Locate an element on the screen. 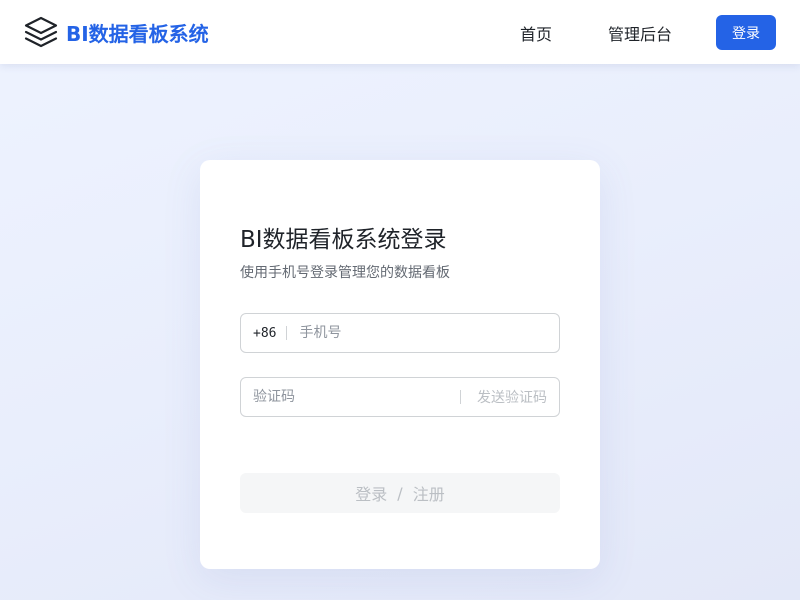  brand-title: BI数据看板系统 is located at coordinates (137, 33).